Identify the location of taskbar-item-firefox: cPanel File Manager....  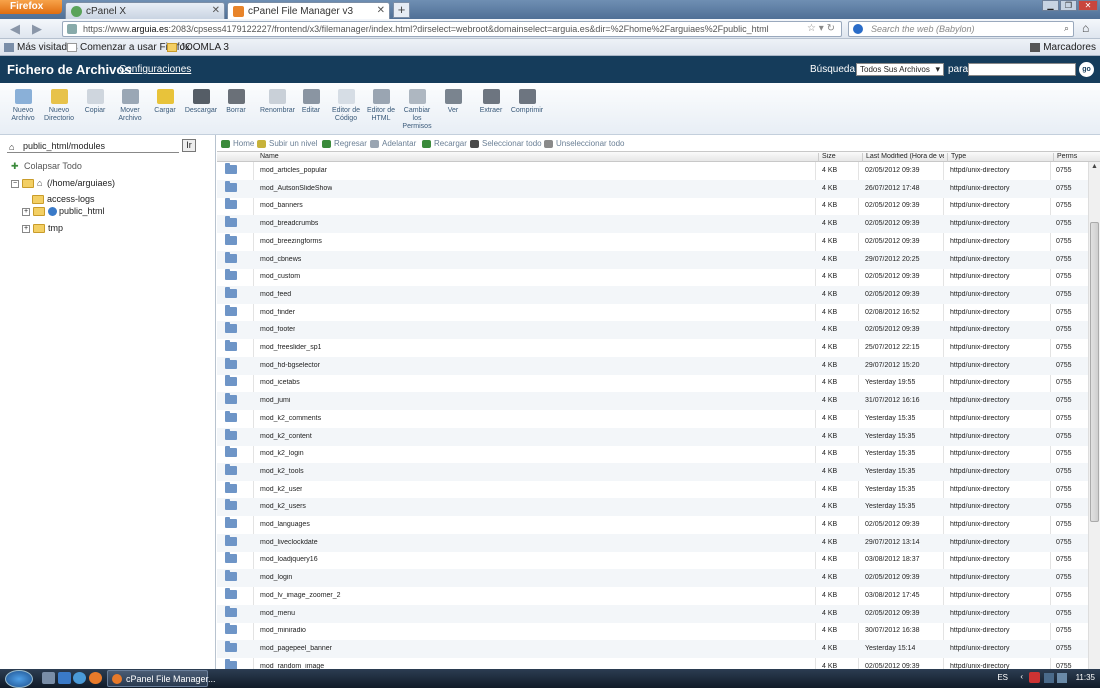
(161, 678).